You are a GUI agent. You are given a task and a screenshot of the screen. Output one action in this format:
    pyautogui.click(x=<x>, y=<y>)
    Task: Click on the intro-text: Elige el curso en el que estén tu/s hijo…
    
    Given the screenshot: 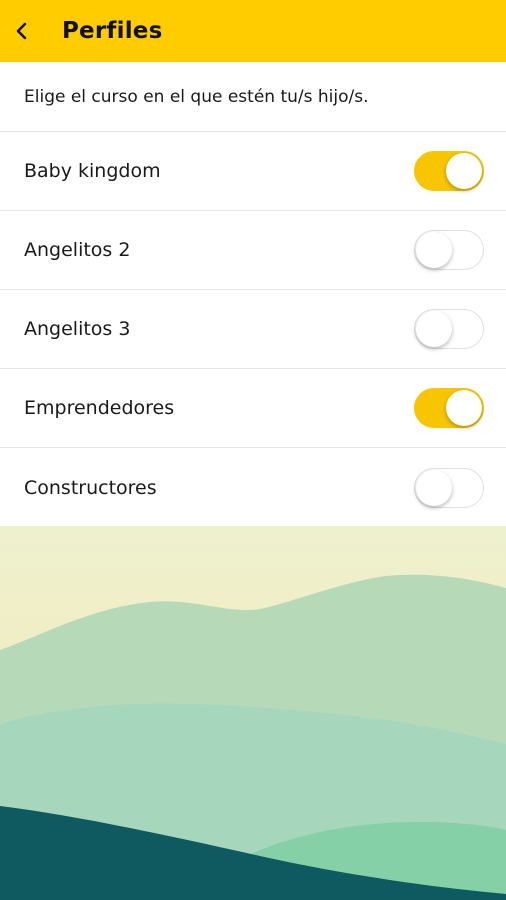 What is the action you would take?
    pyautogui.click(x=253, y=97)
    